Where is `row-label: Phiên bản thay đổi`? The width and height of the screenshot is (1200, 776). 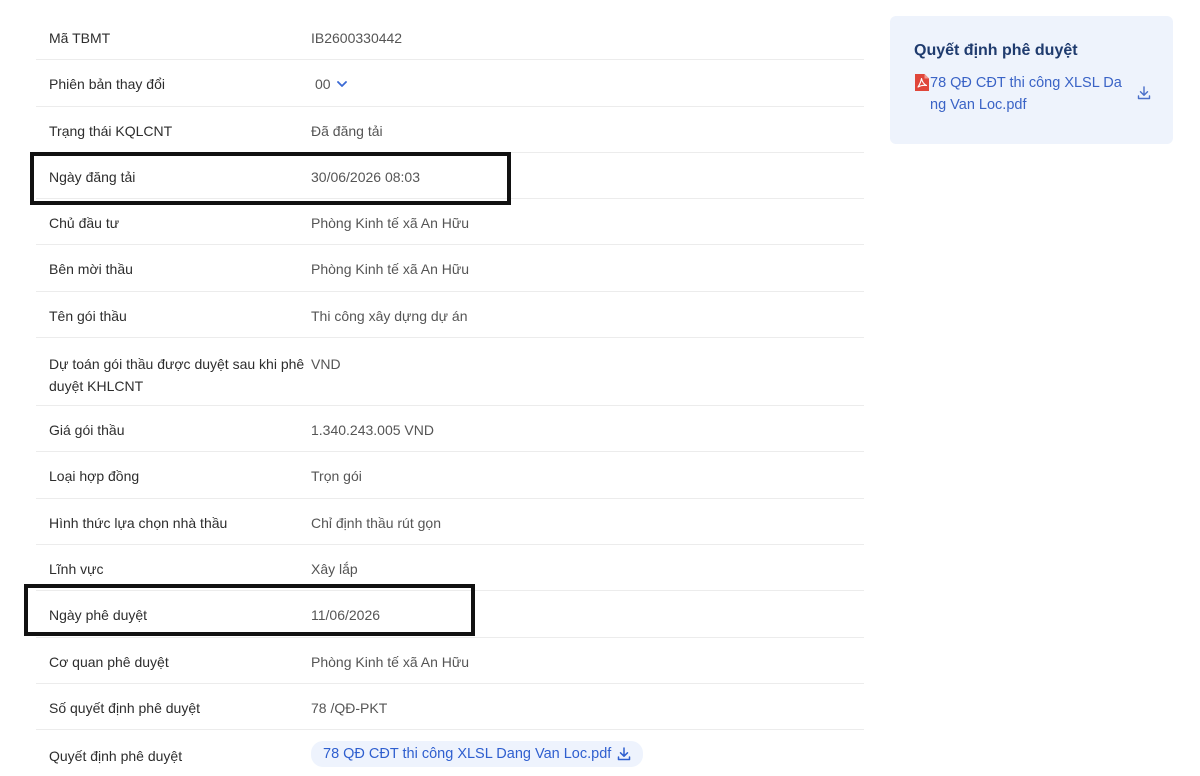 row-label: Phiên bản thay đổi is located at coordinates (107, 84).